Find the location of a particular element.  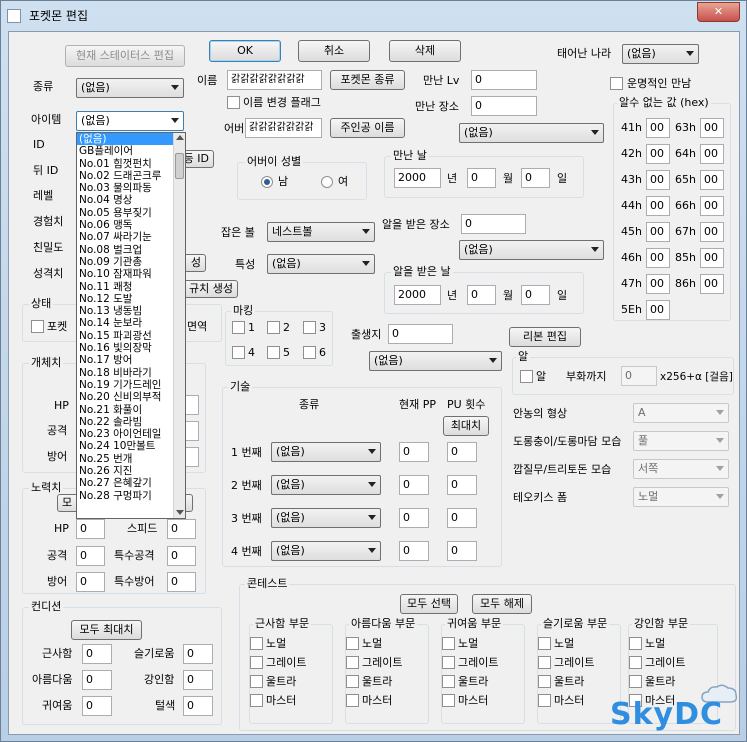

item-option: No.04 명상 is located at coordinates (131, 200).